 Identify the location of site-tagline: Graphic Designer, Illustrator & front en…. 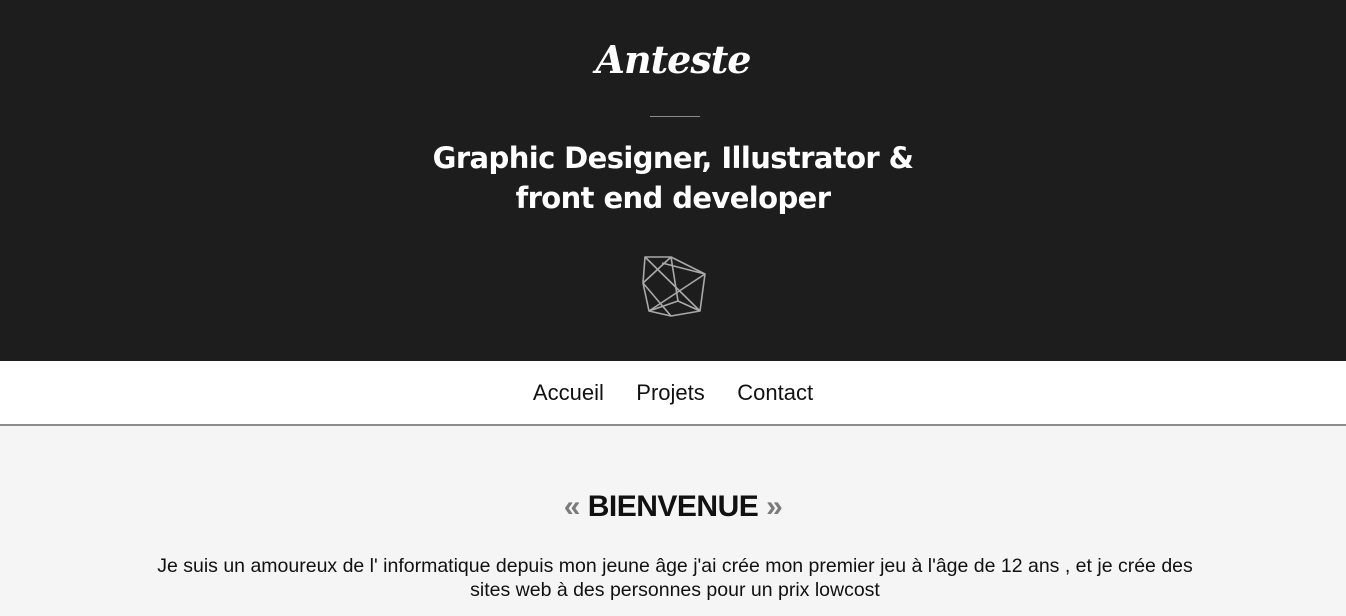
(673, 178).